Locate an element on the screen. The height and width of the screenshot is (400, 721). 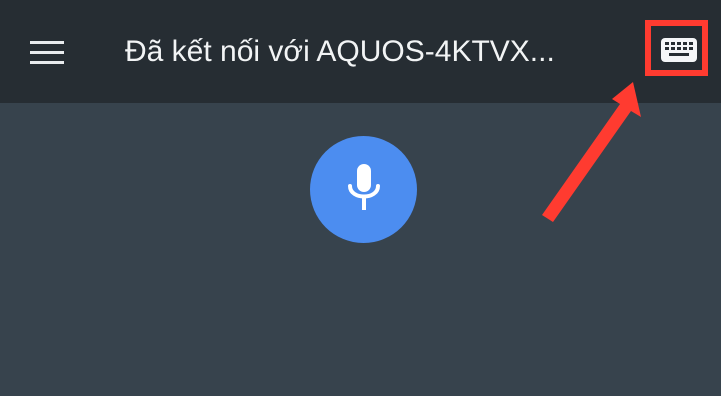
keyboard-button is located at coordinates (679, 50).